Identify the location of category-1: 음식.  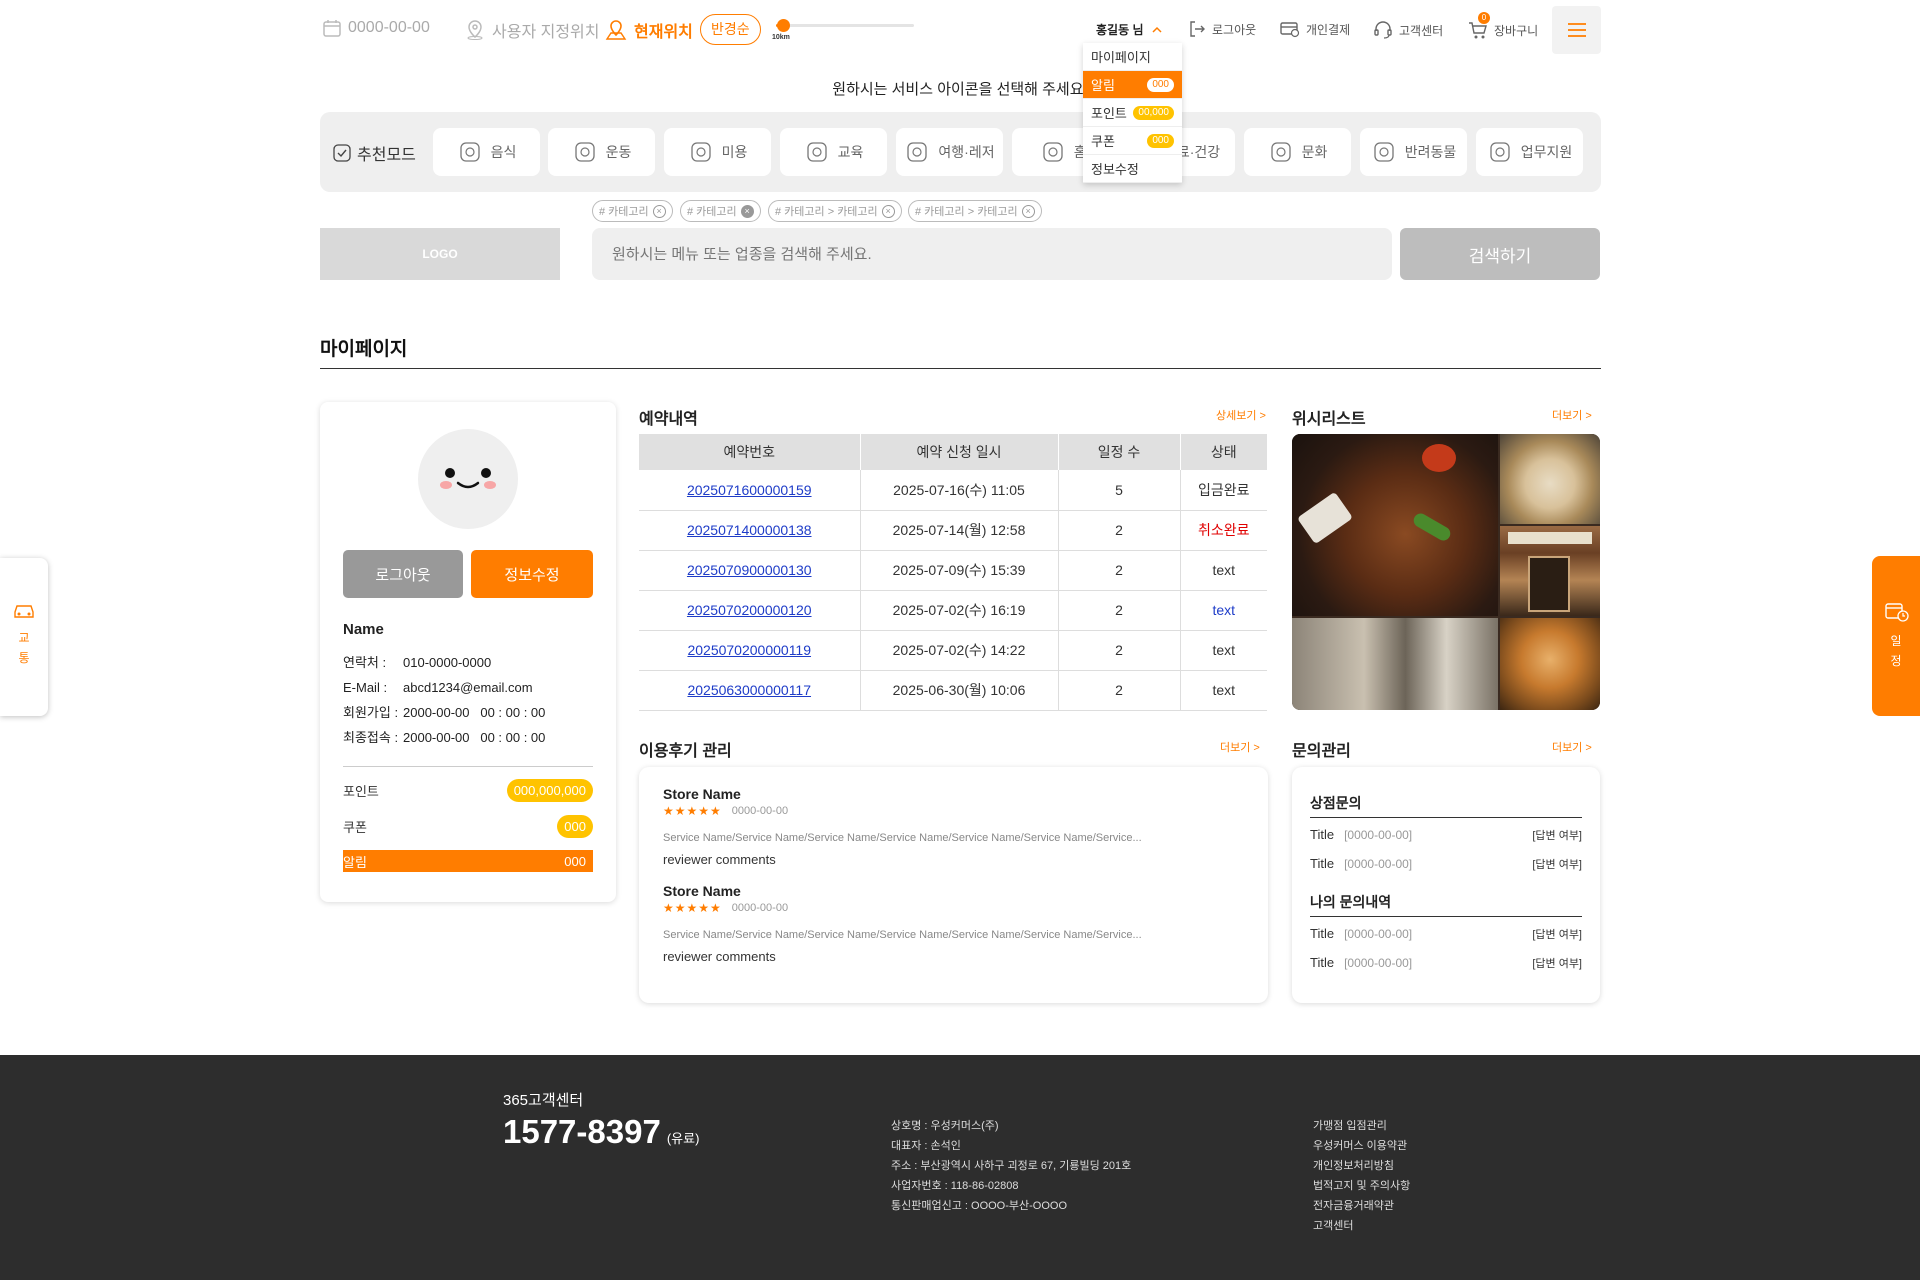
(486, 152).